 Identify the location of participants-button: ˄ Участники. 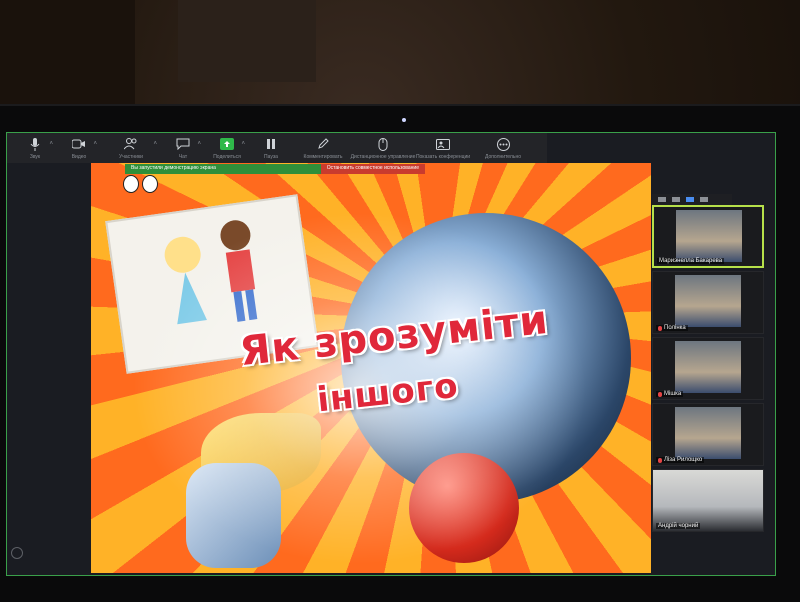
(131, 148).